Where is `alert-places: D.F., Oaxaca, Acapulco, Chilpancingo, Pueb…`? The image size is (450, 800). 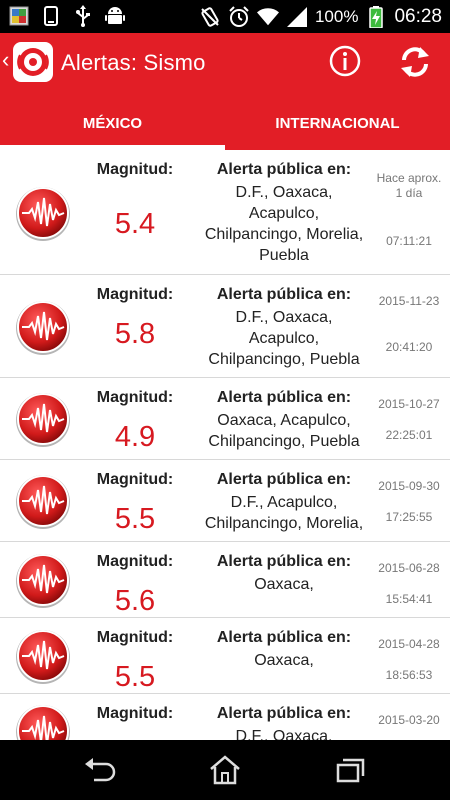 alert-places: D.F., Oaxaca, Acapulco, Chilpancingo, Pueb… is located at coordinates (284, 338).